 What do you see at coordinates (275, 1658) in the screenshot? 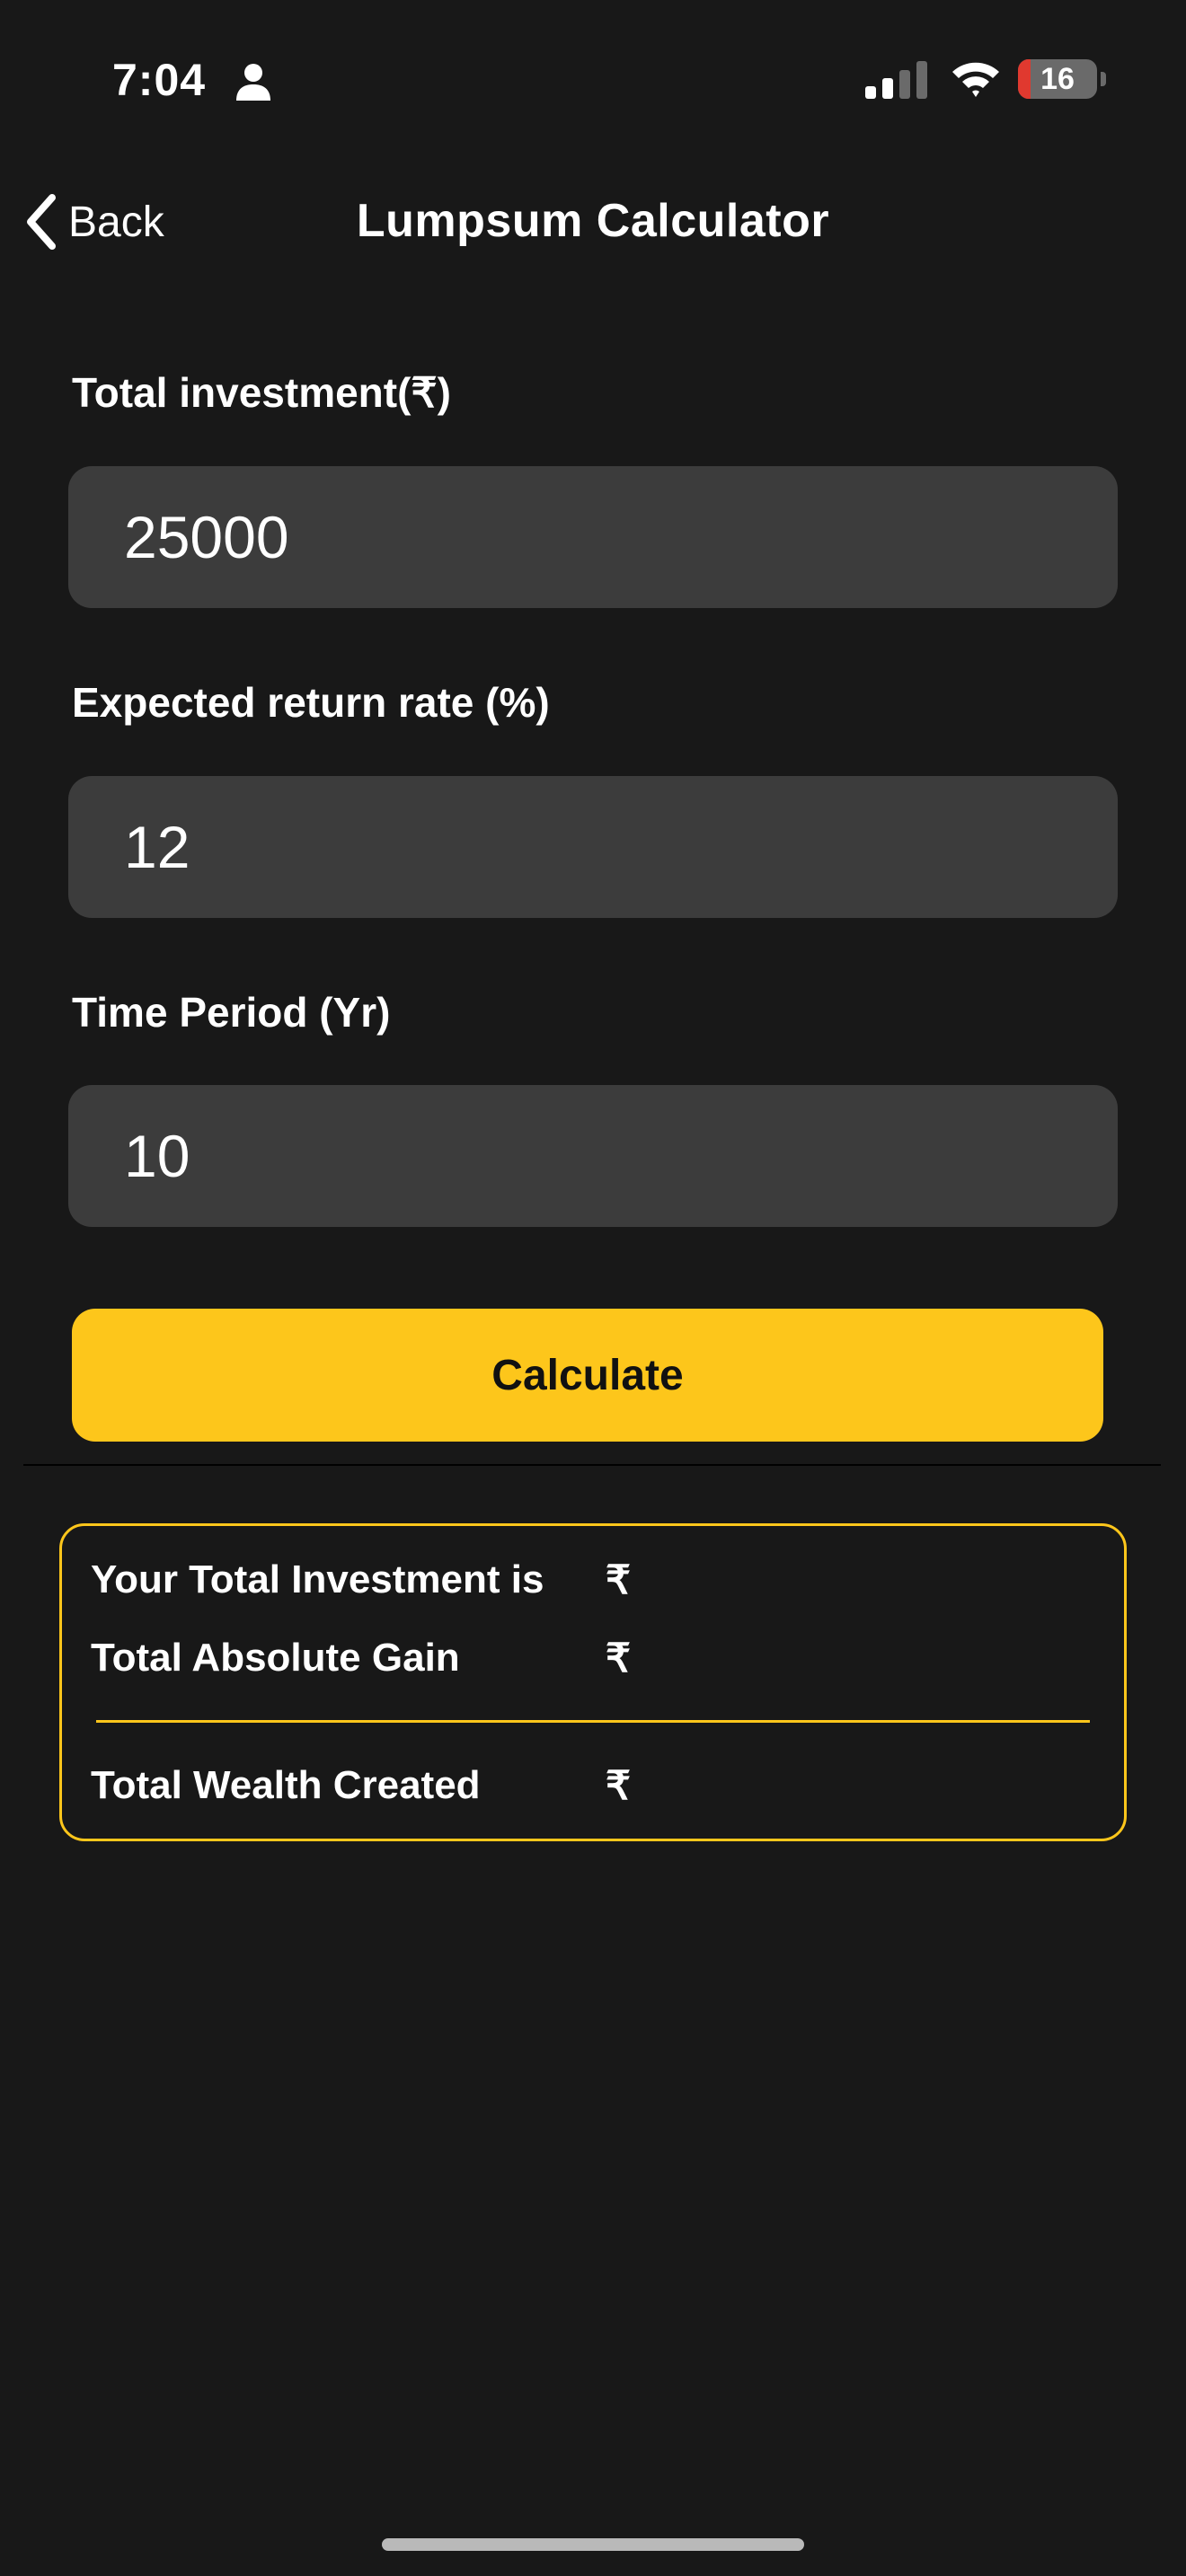
I see `absolute-gain-label: Total Absolute Gain` at bounding box center [275, 1658].